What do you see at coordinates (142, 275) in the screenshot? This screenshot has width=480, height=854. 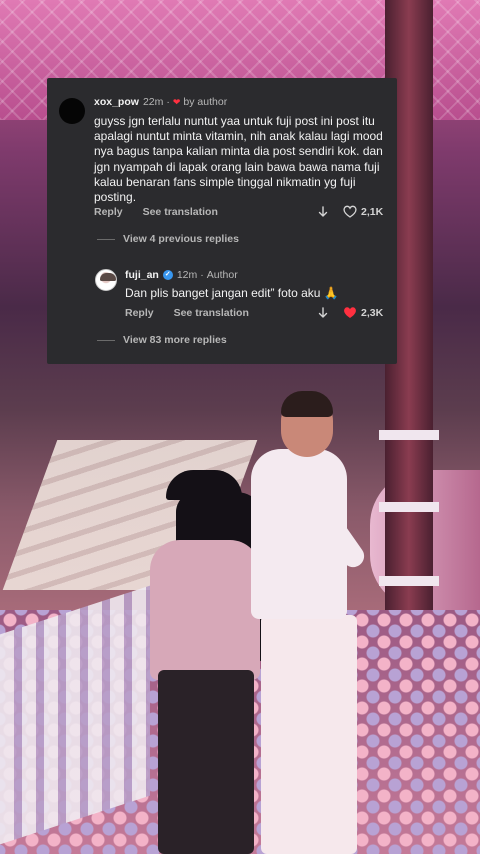 I see `comment-username: fuji_an` at bounding box center [142, 275].